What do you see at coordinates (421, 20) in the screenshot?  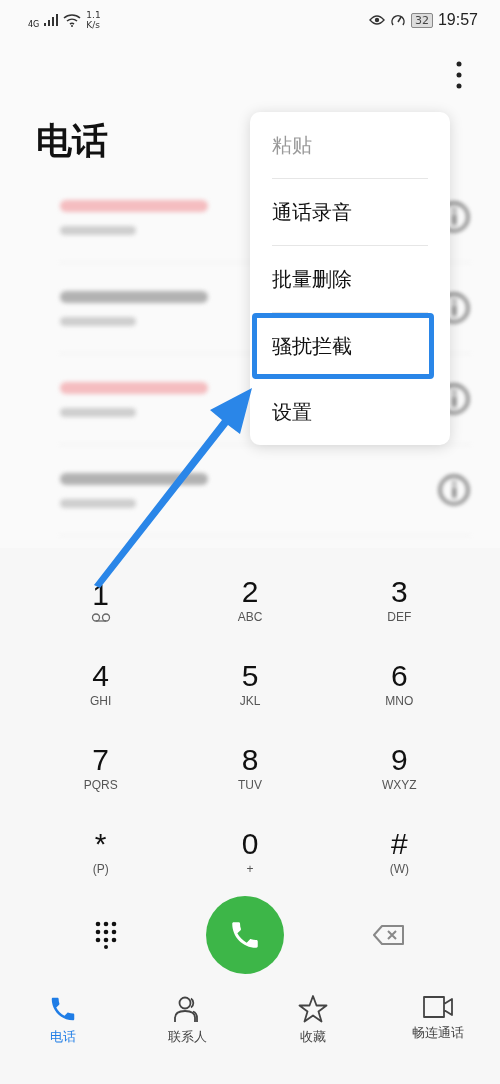 I see `battery-level: 32` at bounding box center [421, 20].